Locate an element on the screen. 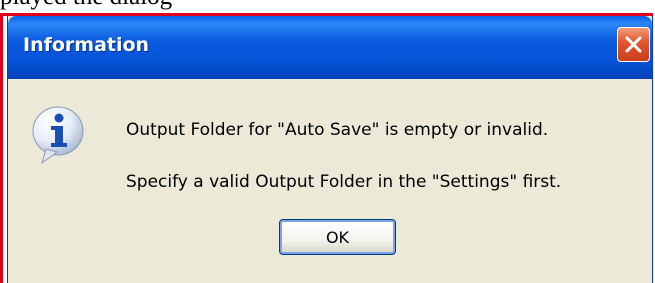 The width and height of the screenshot is (655, 283). close-icon is located at coordinates (633, 44).